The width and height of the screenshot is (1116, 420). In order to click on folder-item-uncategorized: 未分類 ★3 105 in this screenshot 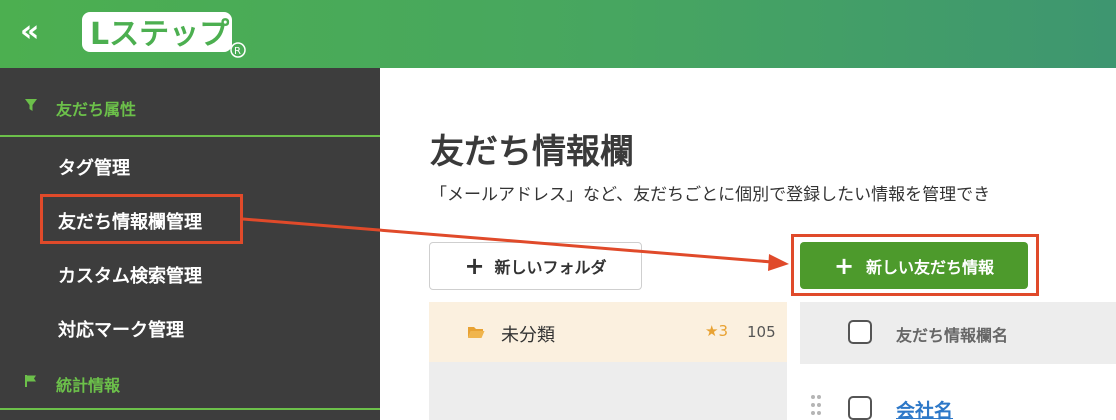, I will do `click(608, 332)`.